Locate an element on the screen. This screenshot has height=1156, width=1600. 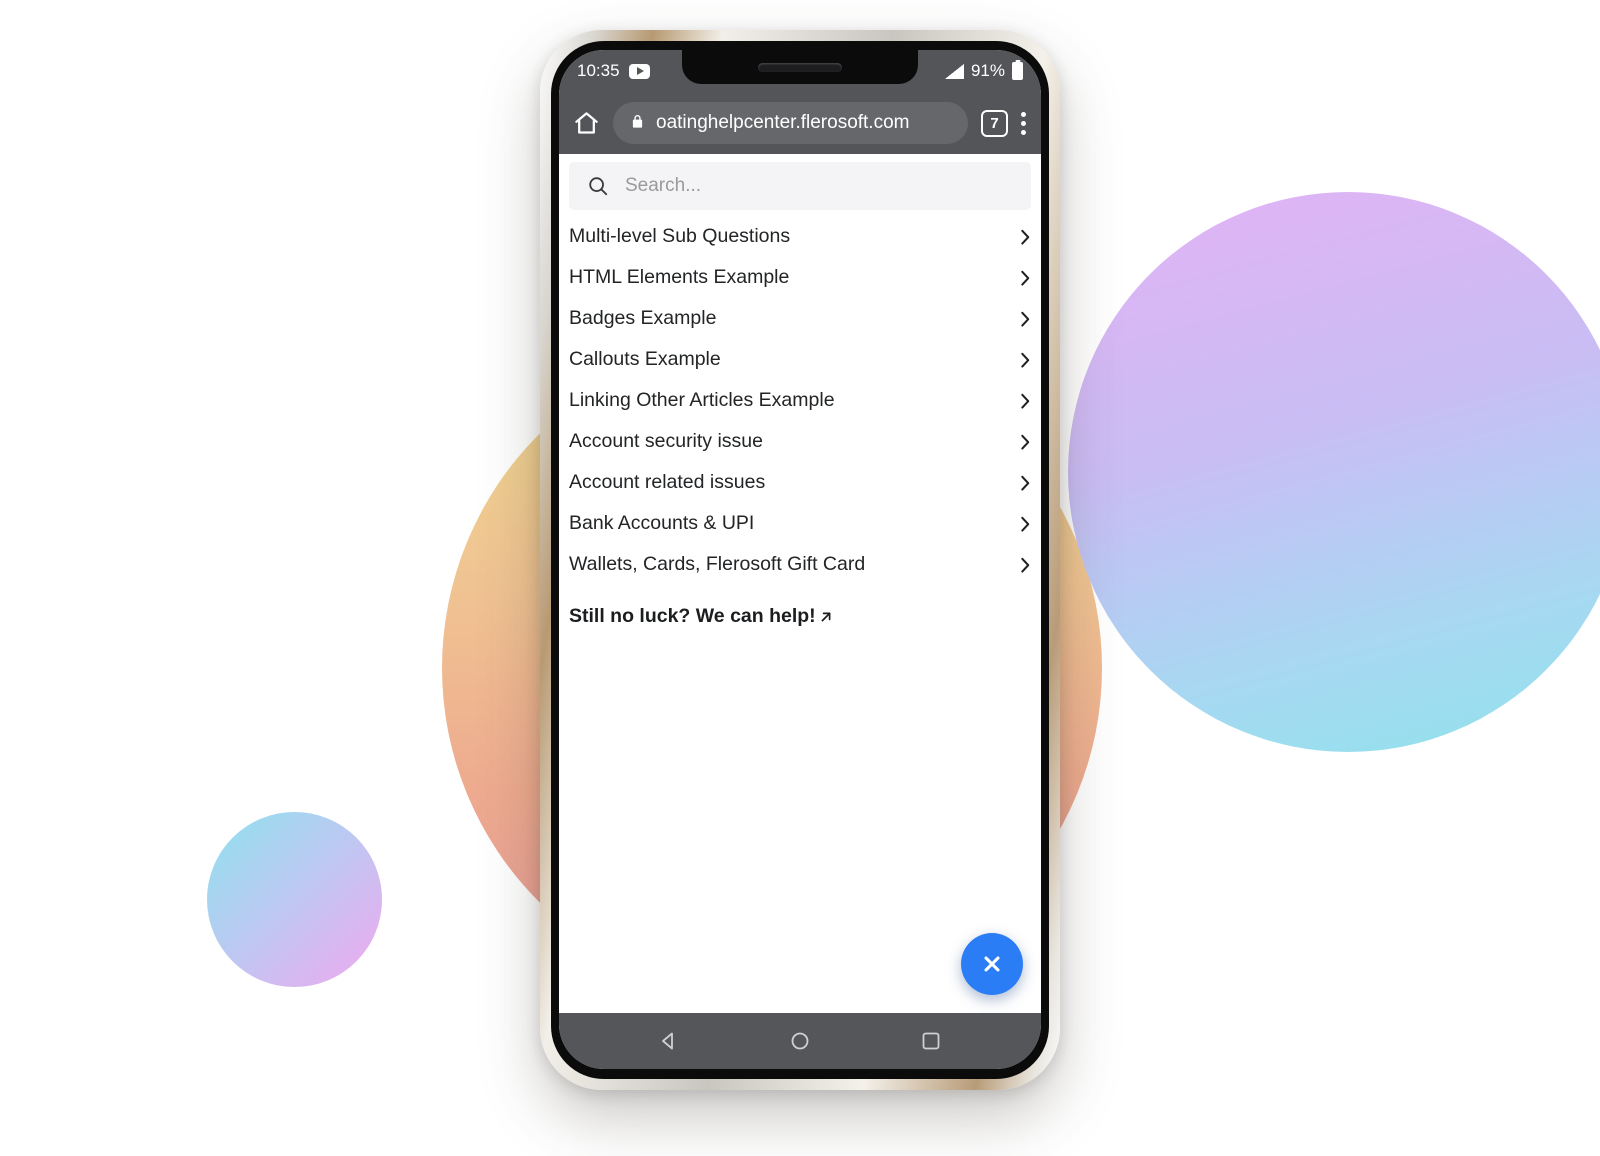
close-chat-button is located at coordinates (992, 964).